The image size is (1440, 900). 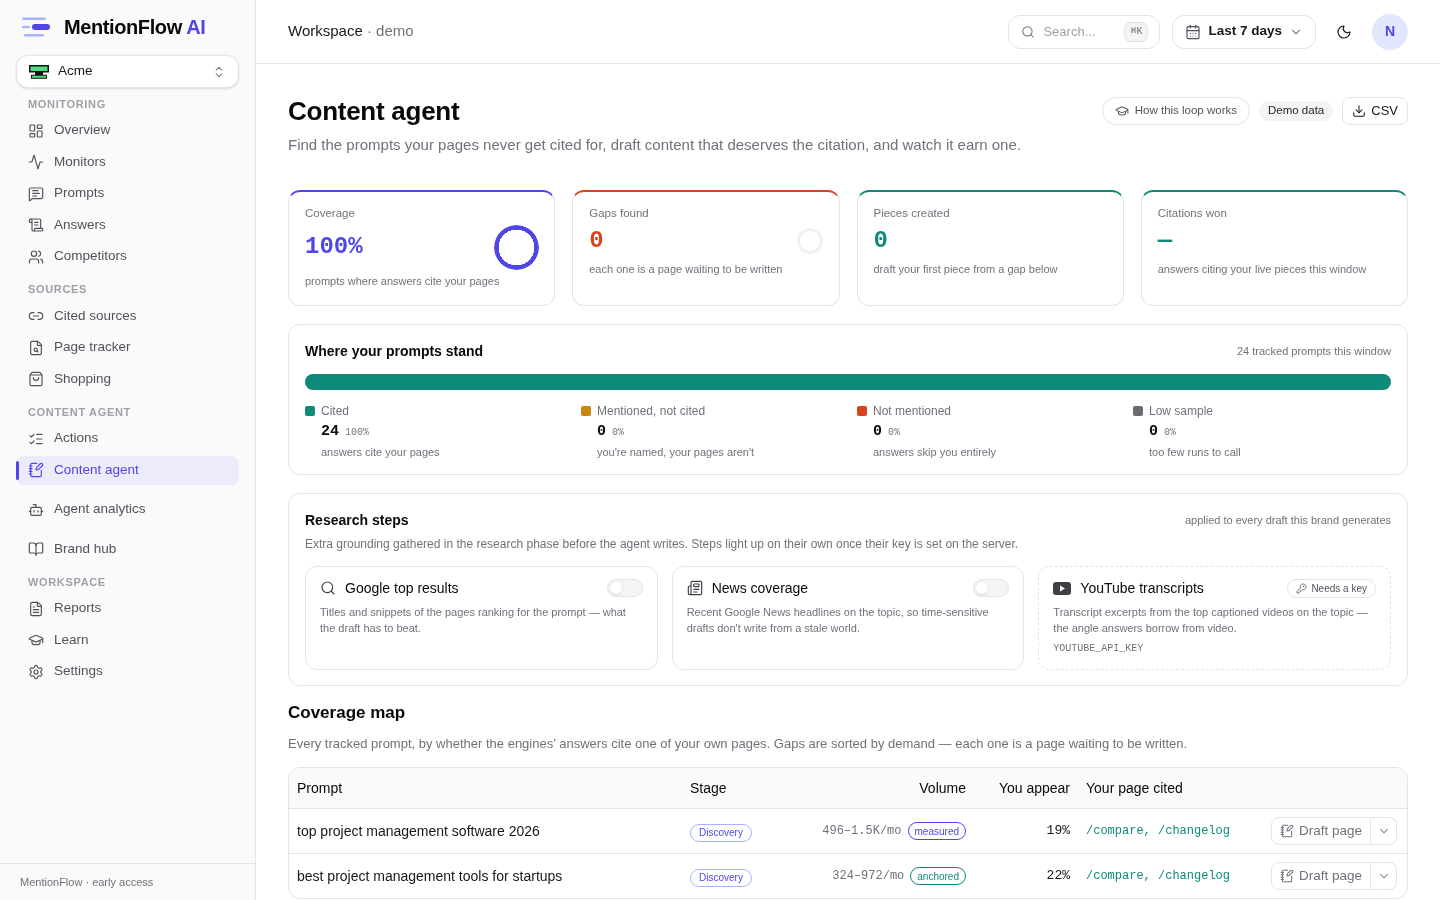 What do you see at coordinates (39, 71) in the screenshot?
I see `workspace-logo-icon` at bounding box center [39, 71].